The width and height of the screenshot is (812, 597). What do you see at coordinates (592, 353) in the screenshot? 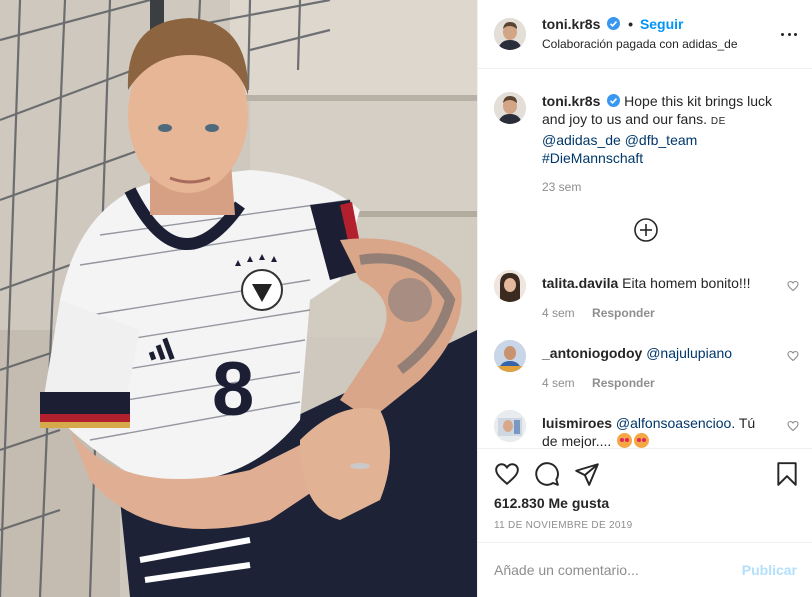
I see `comment-username: _antoniogodoy` at bounding box center [592, 353].